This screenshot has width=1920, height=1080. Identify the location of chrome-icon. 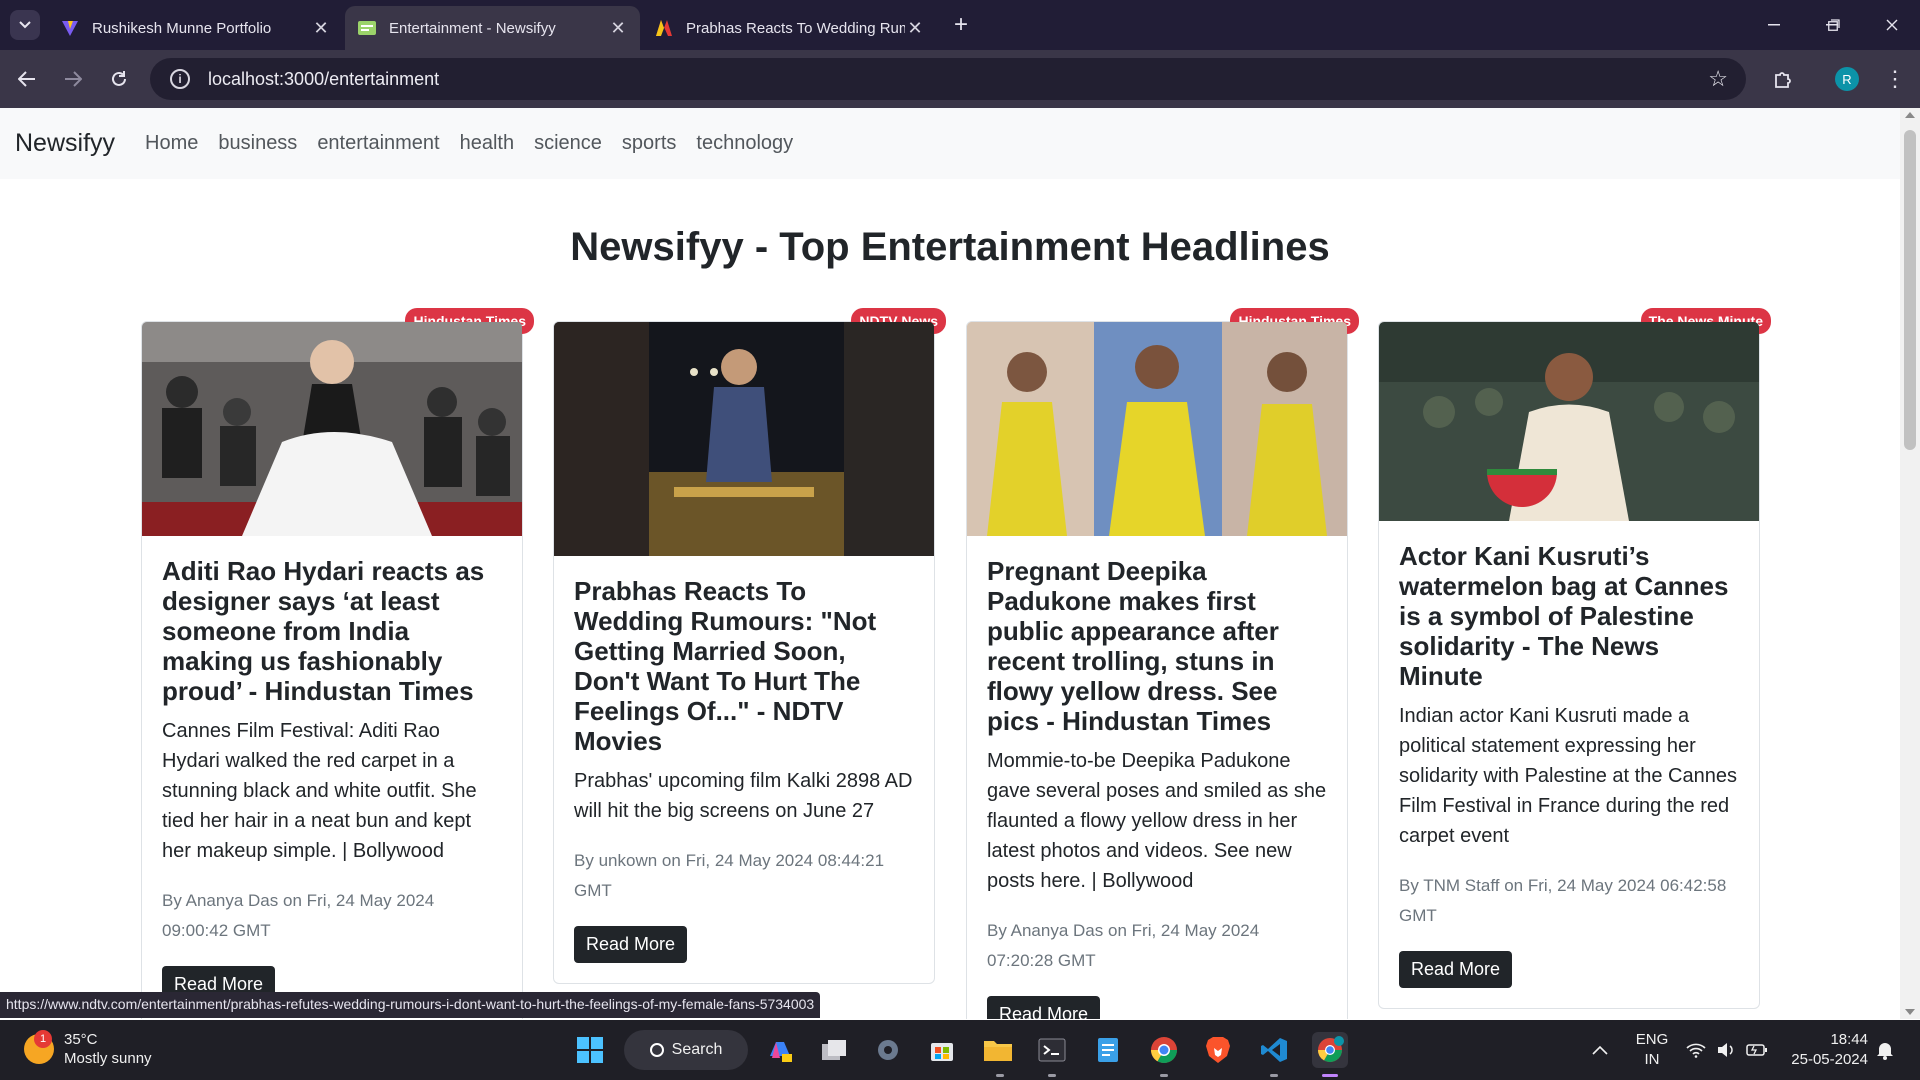
(1164, 1050).